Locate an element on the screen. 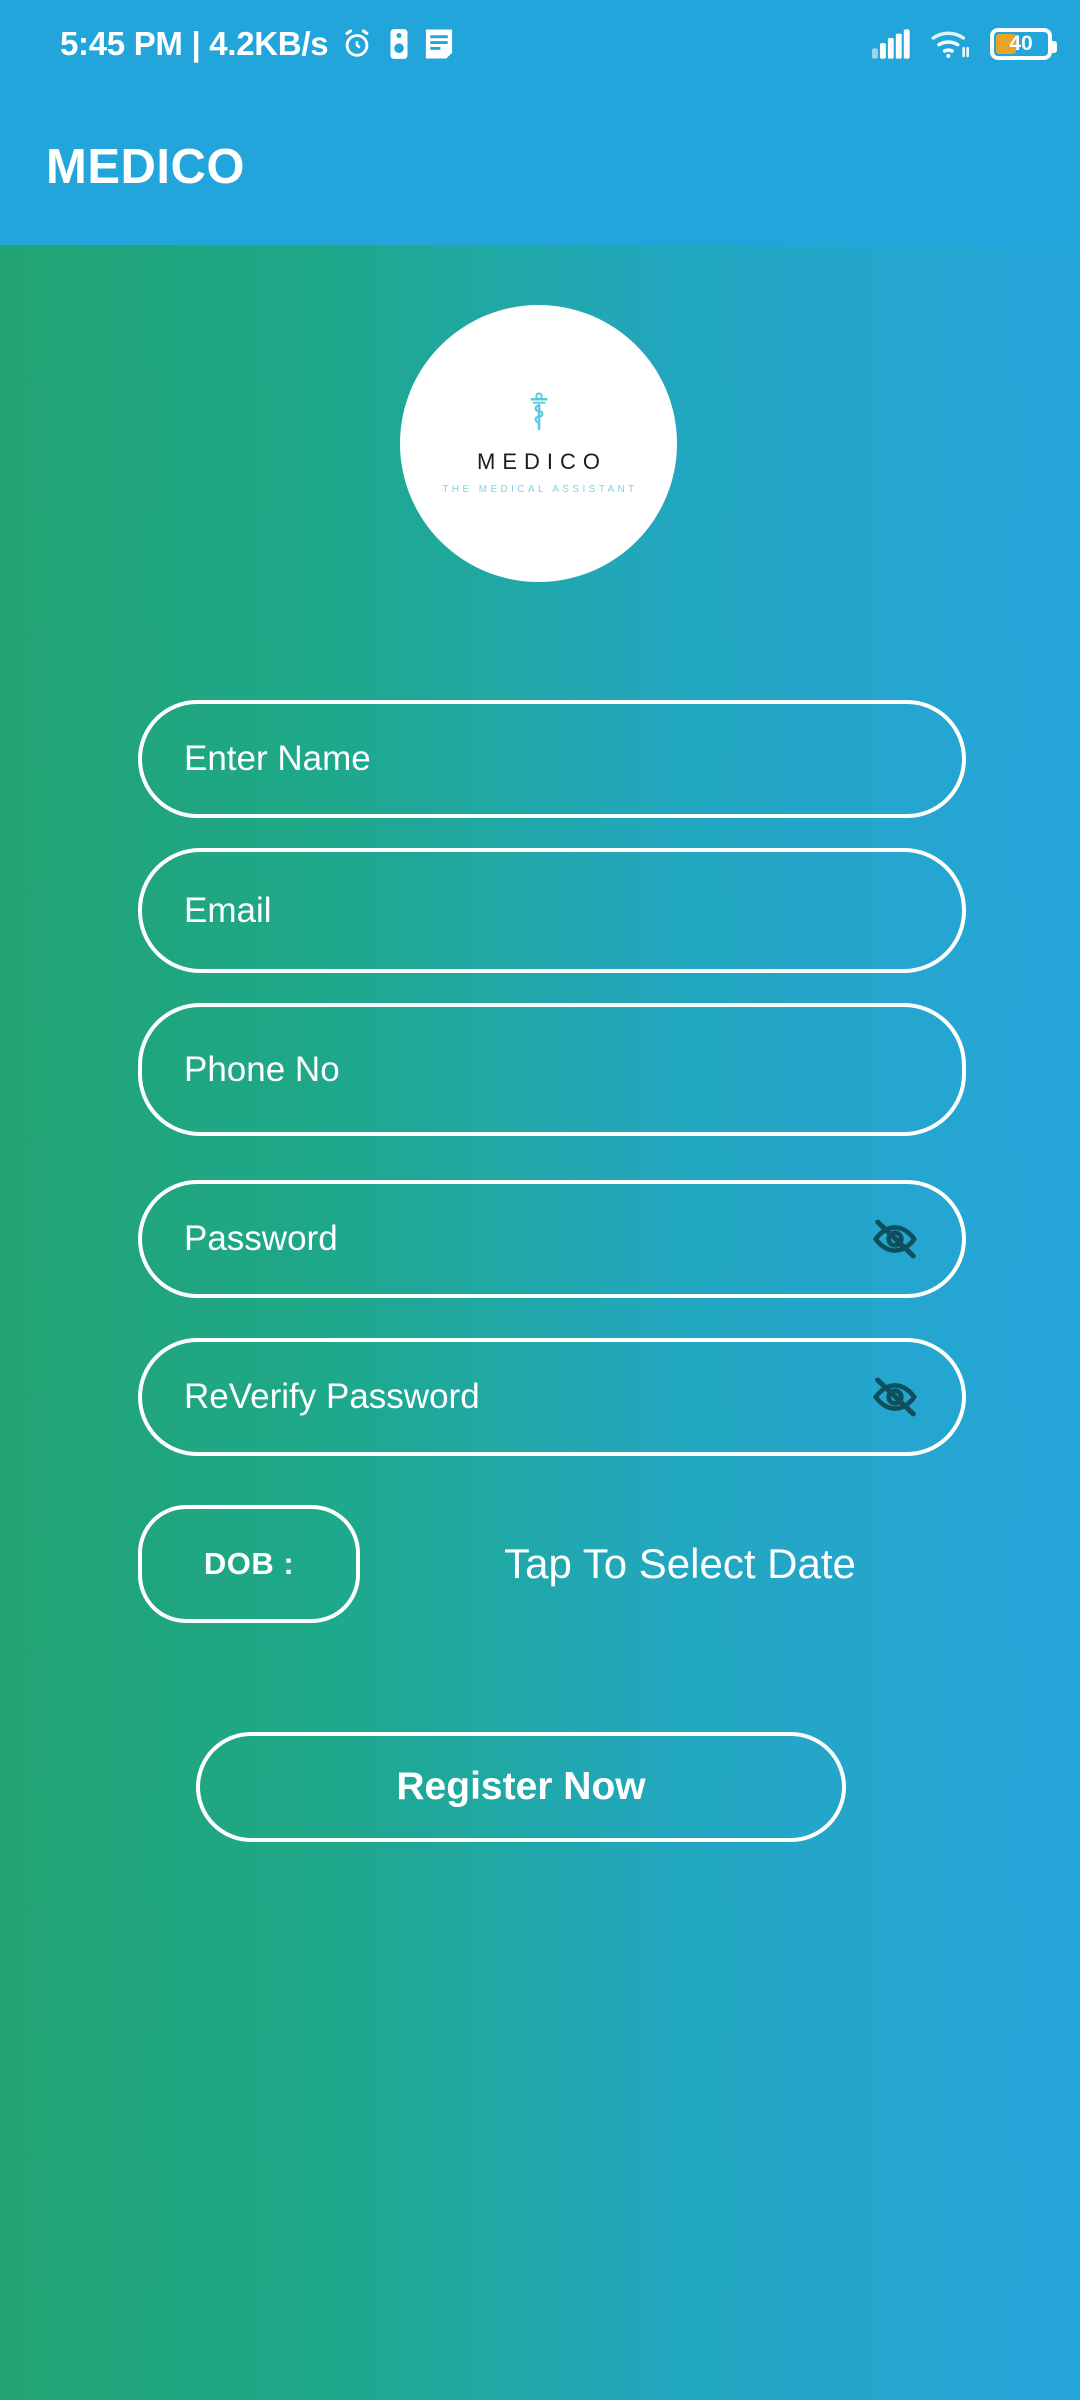 This screenshot has width=1080, height=2400. register-now-button: Register Now is located at coordinates (521, 1787).